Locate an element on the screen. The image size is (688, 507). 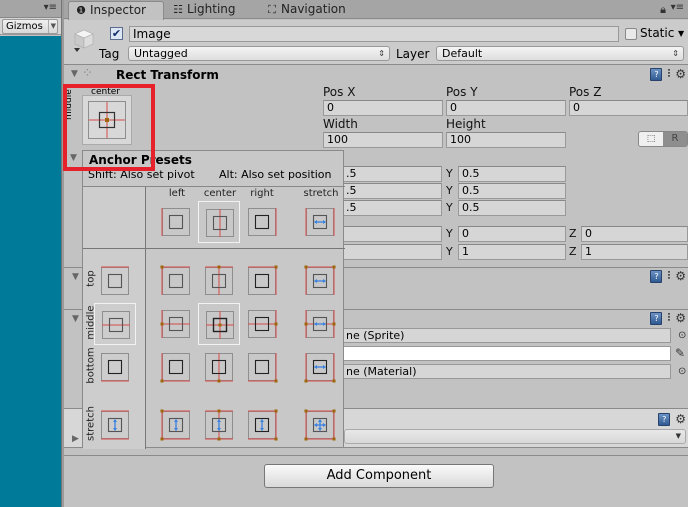
anchor-preset-top-left is located at coordinates (176, 281).